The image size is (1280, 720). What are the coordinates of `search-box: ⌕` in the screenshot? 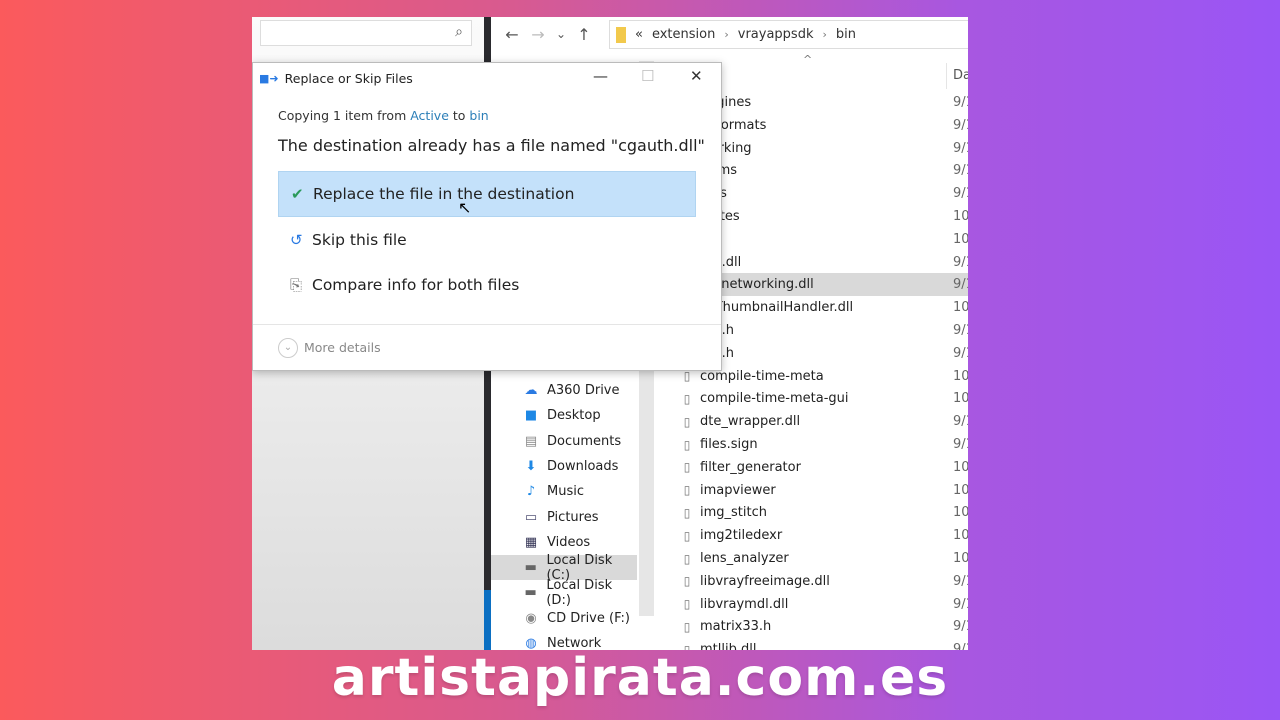 It's located at (366, 33).